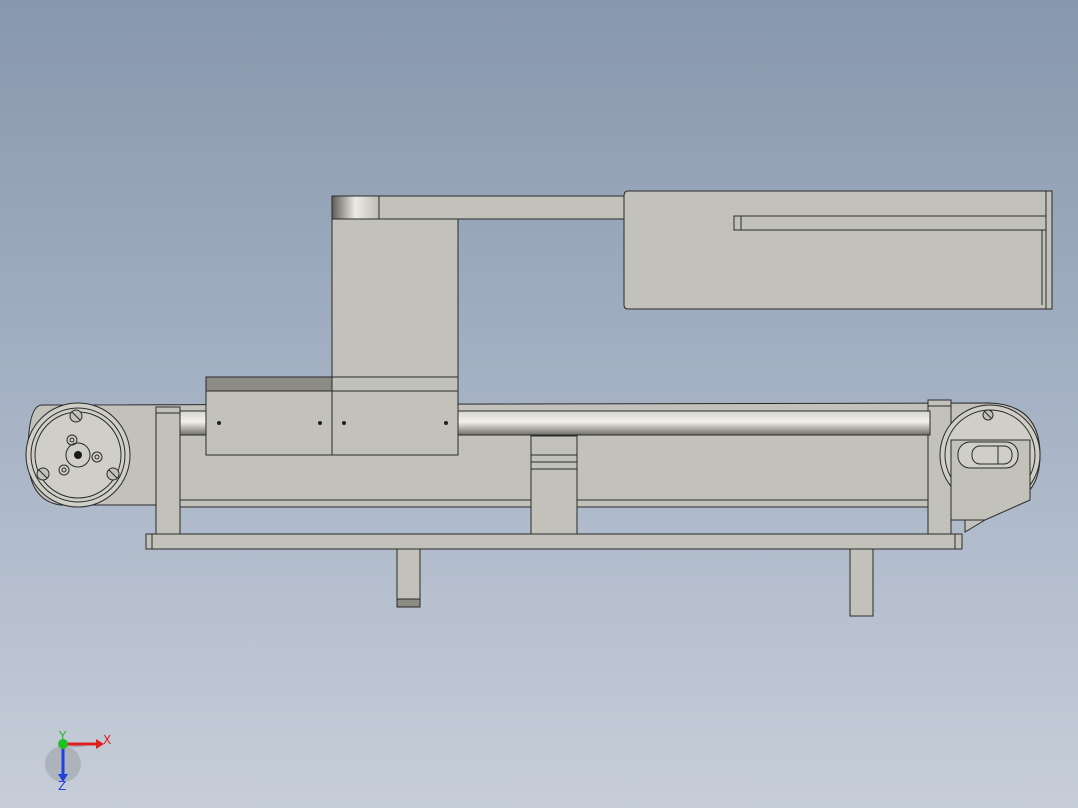 This screenshot has height=808, width=1078. Describe the element at coordinates (62, 736) in the screenshot. I see `y-axis-label: Y` at that location.